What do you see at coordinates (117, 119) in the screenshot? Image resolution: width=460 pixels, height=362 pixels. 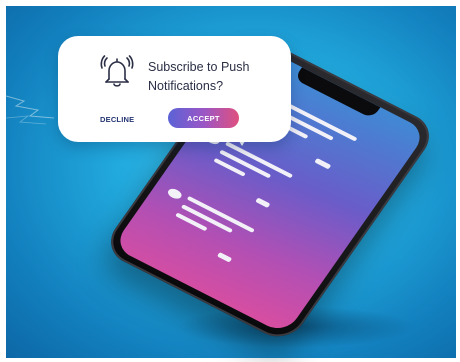 I see `decline-button: DECLINE` at bounding box center [117, 119].